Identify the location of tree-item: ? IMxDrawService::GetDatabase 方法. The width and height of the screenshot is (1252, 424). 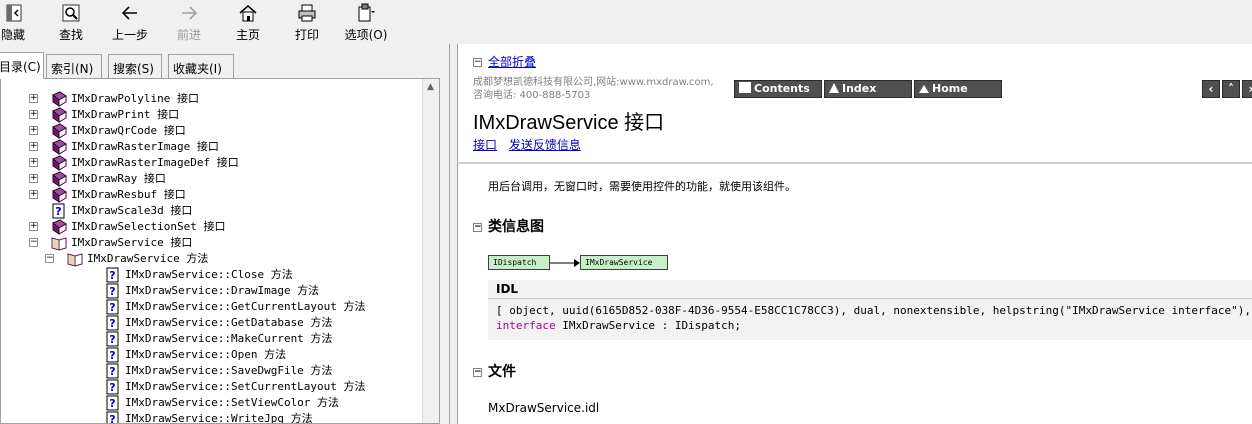
(211, 323).